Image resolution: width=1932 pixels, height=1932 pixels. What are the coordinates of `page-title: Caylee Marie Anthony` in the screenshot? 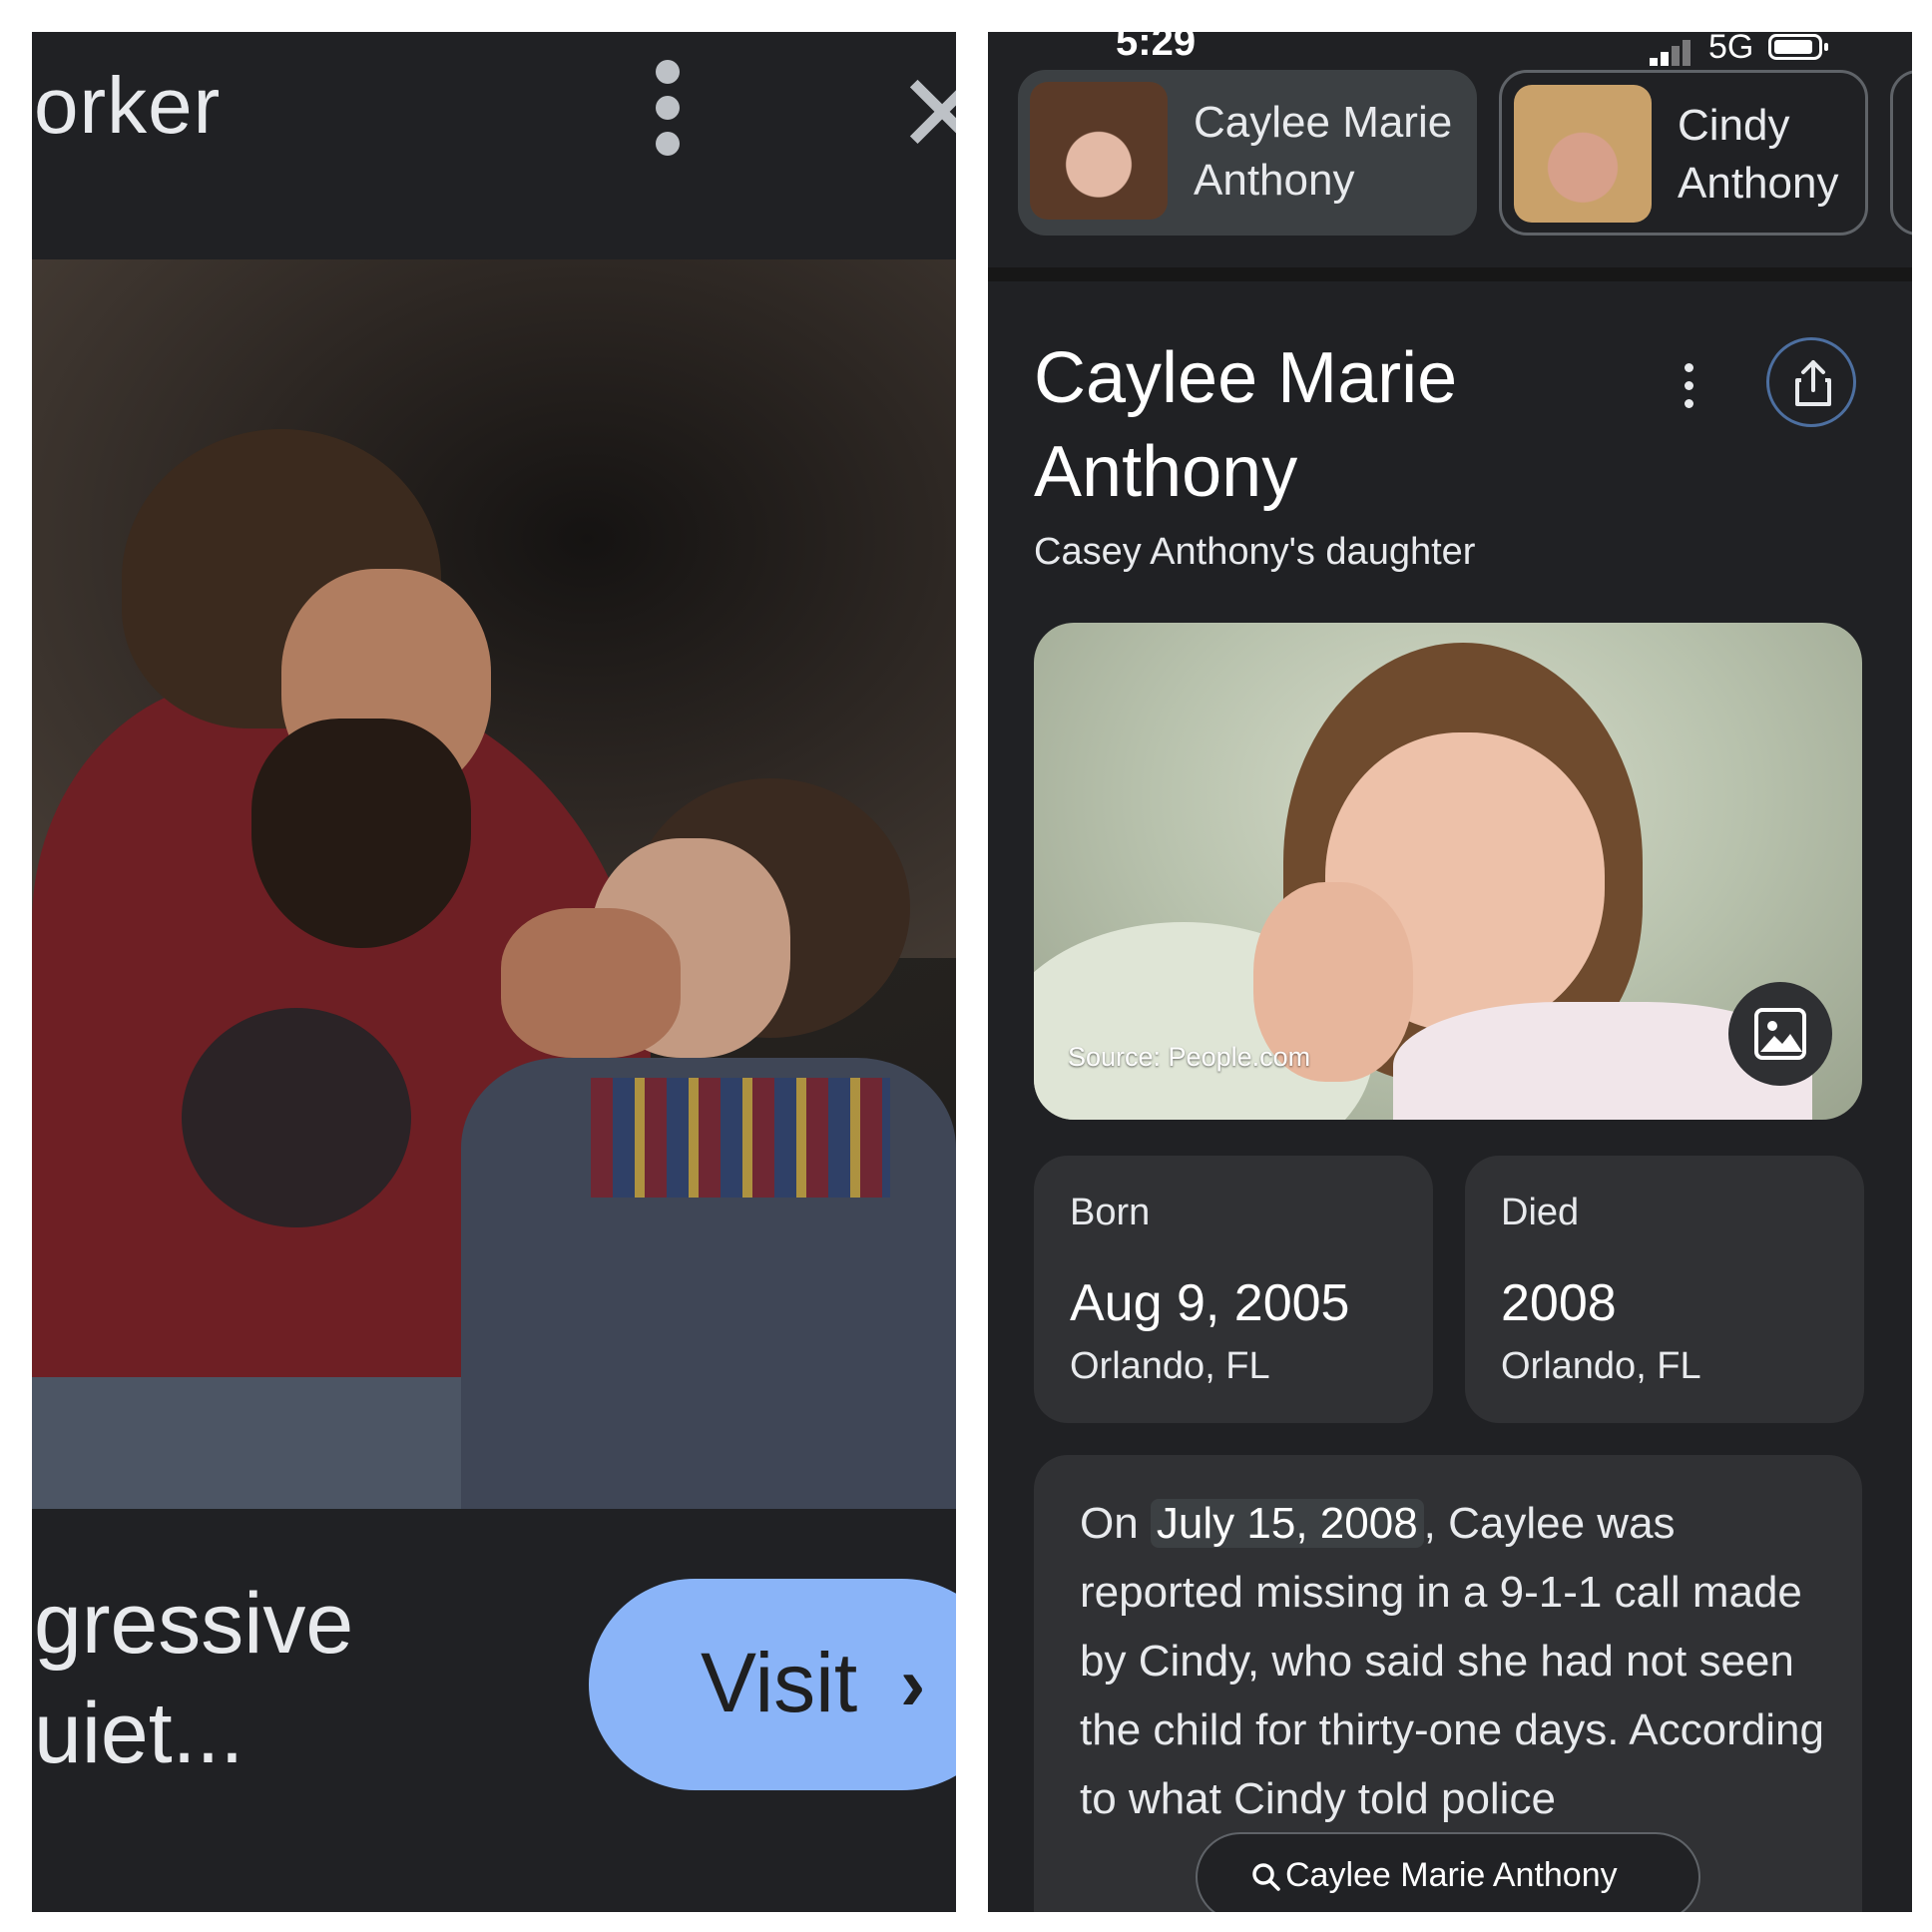 It's located at (1246, 425).